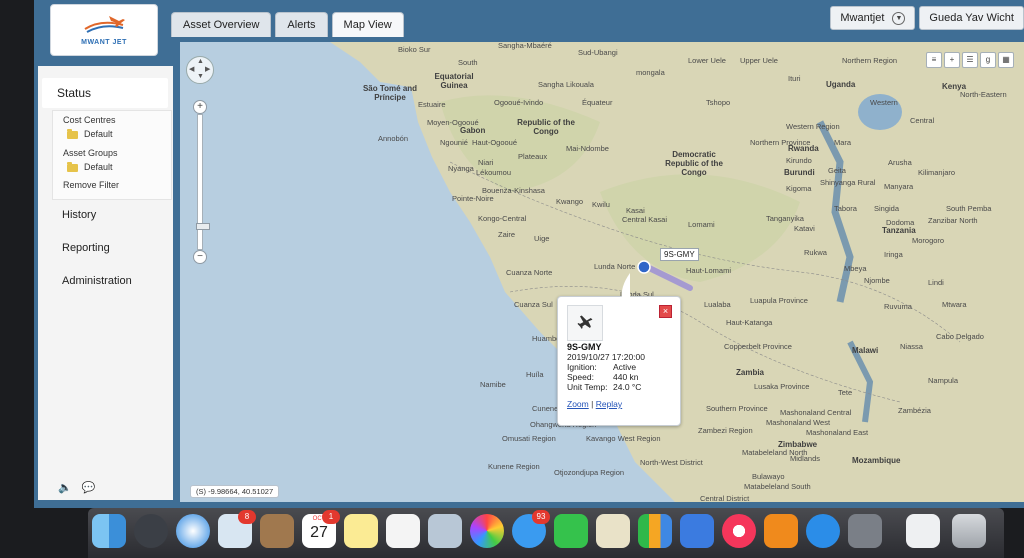 The height and width of the screenshot is (558, 1024). Describe the element at coordinates (519, 102) in the screenshot. I see `place-label: Ogooué-Ivindo` at that location.